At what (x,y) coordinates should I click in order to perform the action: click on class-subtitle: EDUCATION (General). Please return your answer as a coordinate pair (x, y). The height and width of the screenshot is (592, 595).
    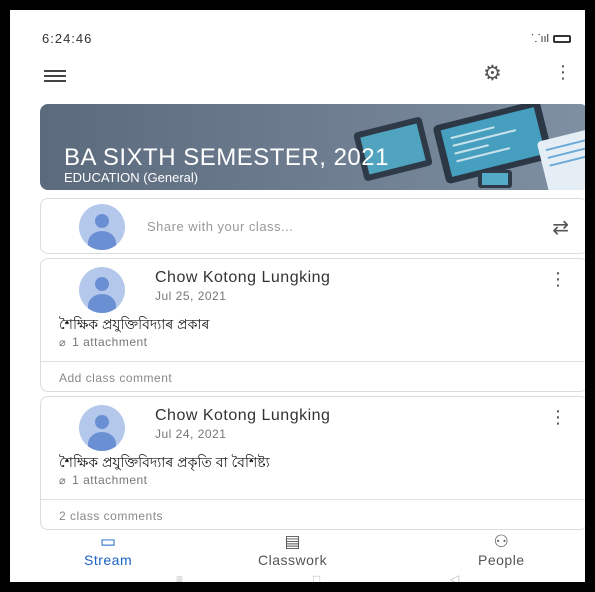
    Looking at the image, I should click on (131, 177).